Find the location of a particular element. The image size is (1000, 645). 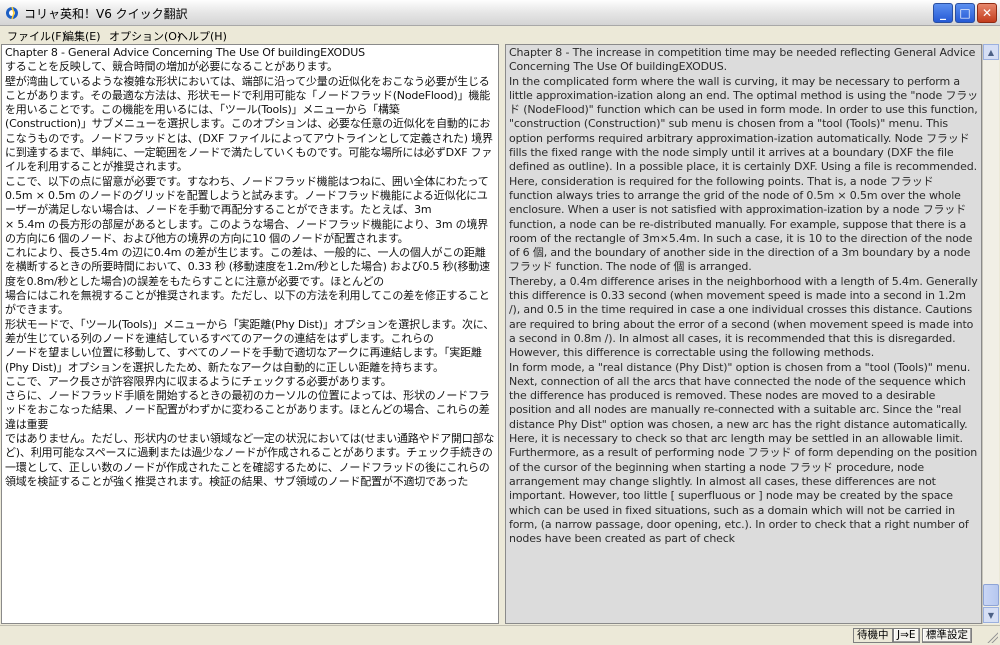

scroll-up-arrow-icon: ▲ is located at coordinates (991, 52).